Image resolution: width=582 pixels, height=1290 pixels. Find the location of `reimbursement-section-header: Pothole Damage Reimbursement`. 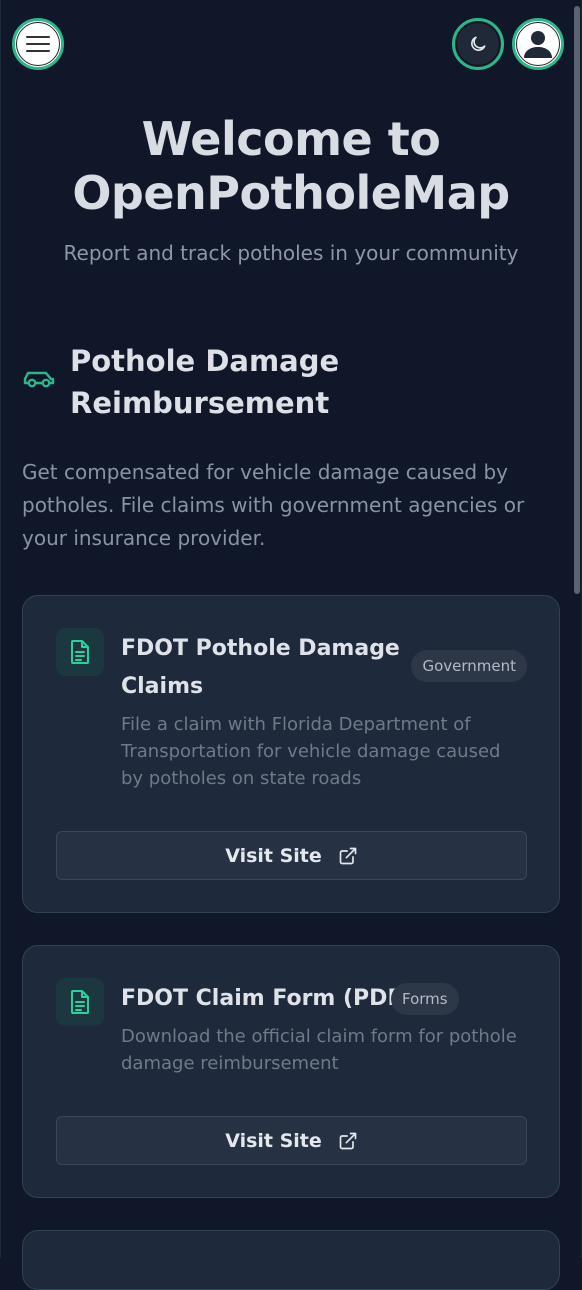

reimbursement-section-header: Pothole Damage Reimbursement is located at coordinates (282, 382).